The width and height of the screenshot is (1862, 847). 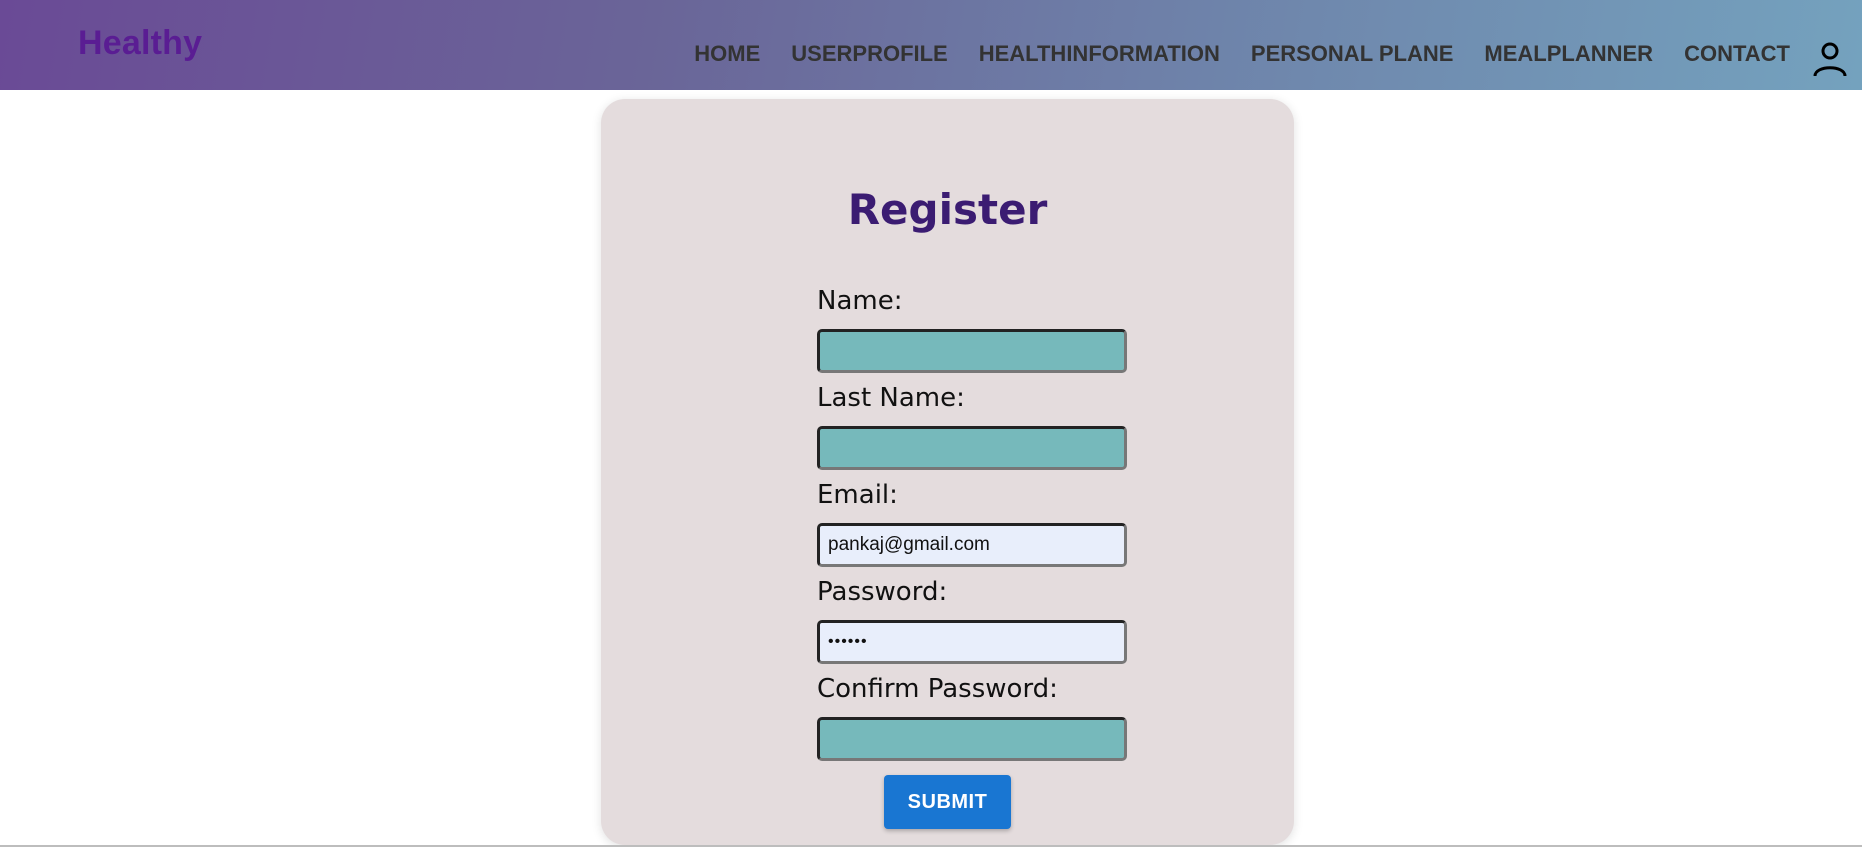 What do you see at coordinates (1568, 54) in the screenshot?
I see `nav-mealplanner: MEALPLANNER` at bounding box center [1568, 54].